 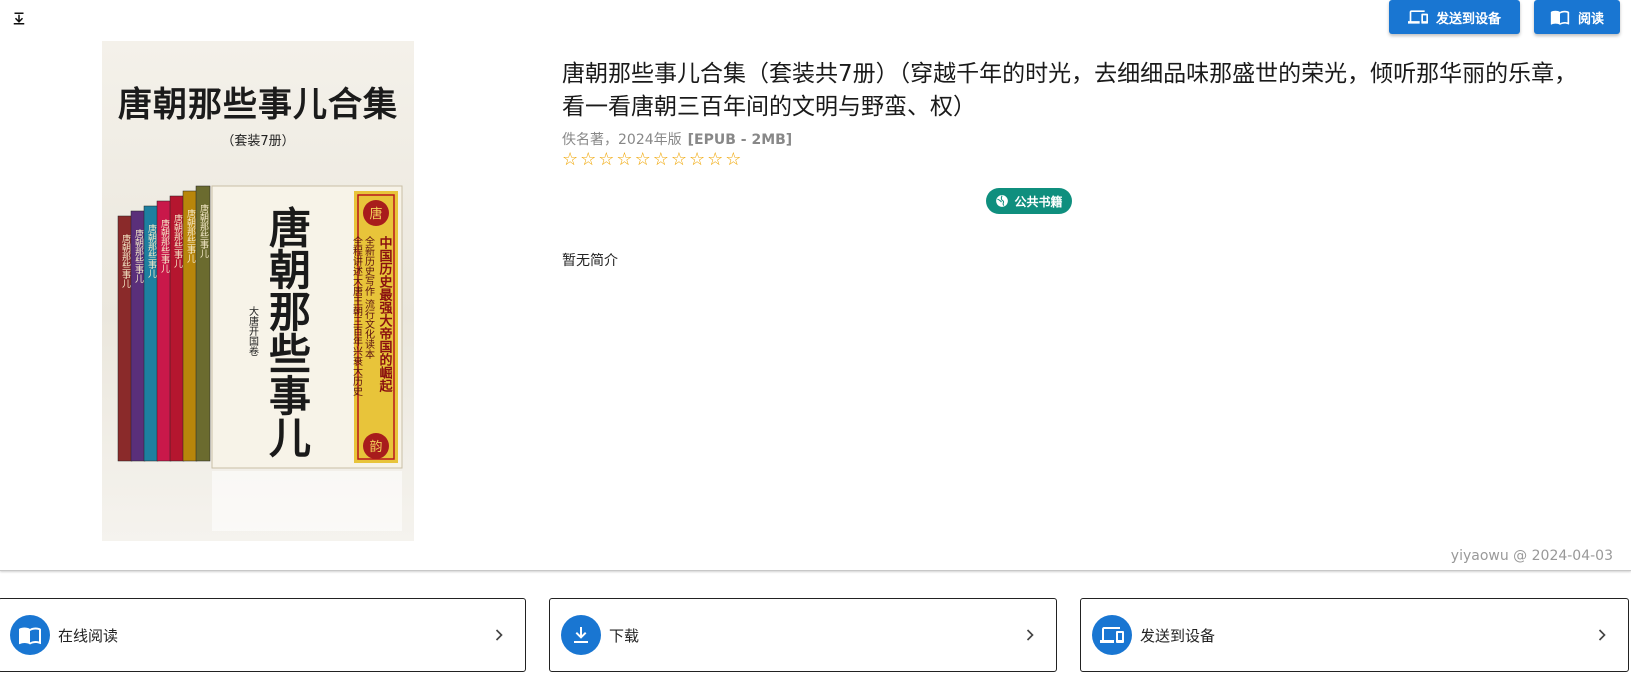 What do you see at coordinates (385, 314) in the screenshot?
I see `cover-side-line-1: 中国历史最强大帝国的崛起` at bounding box center [385, 314].